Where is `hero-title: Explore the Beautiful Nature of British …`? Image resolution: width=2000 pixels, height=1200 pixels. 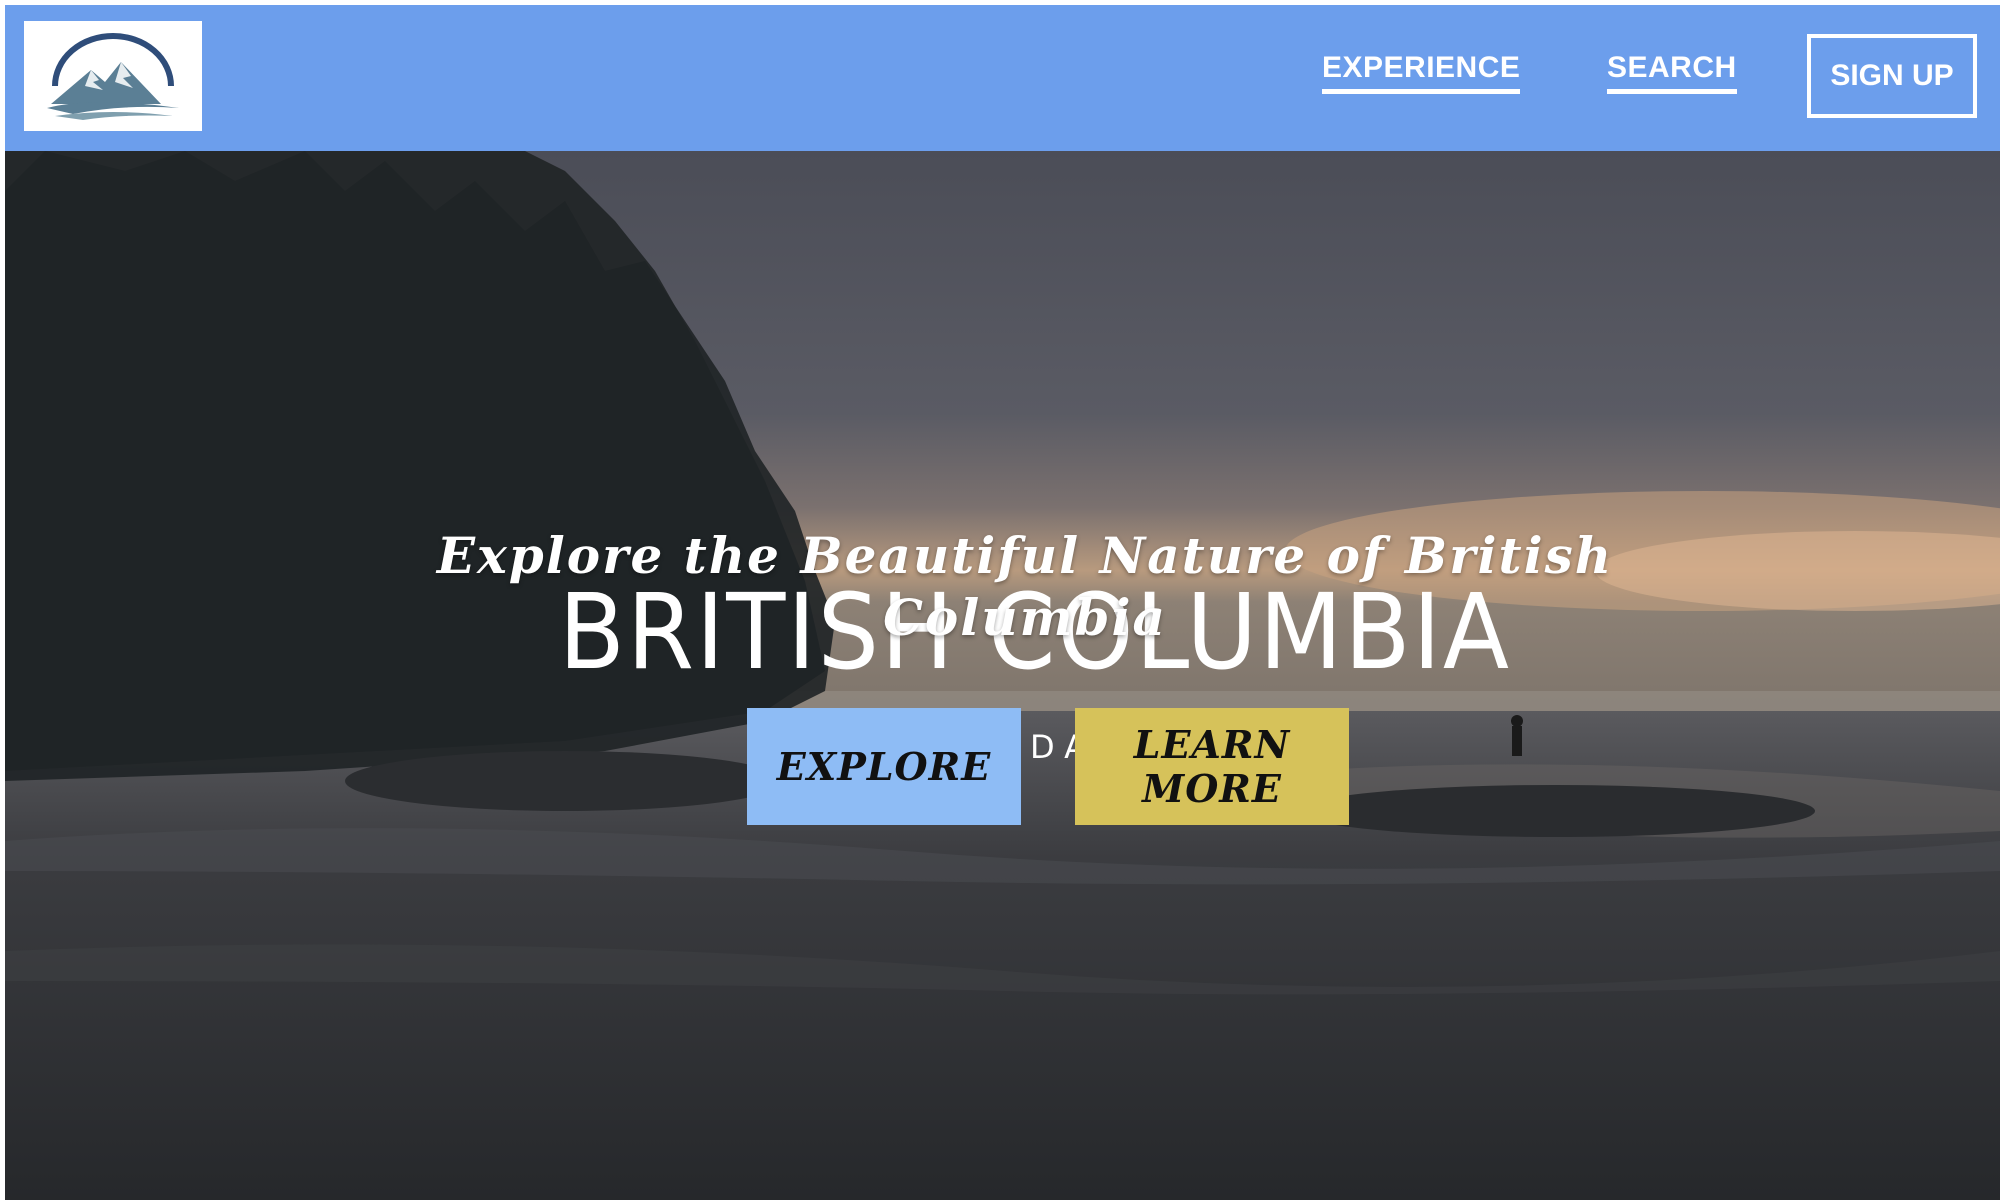 hero-title: Explore the Beautiful Nature of British … is located at coordinates (1025, 586).